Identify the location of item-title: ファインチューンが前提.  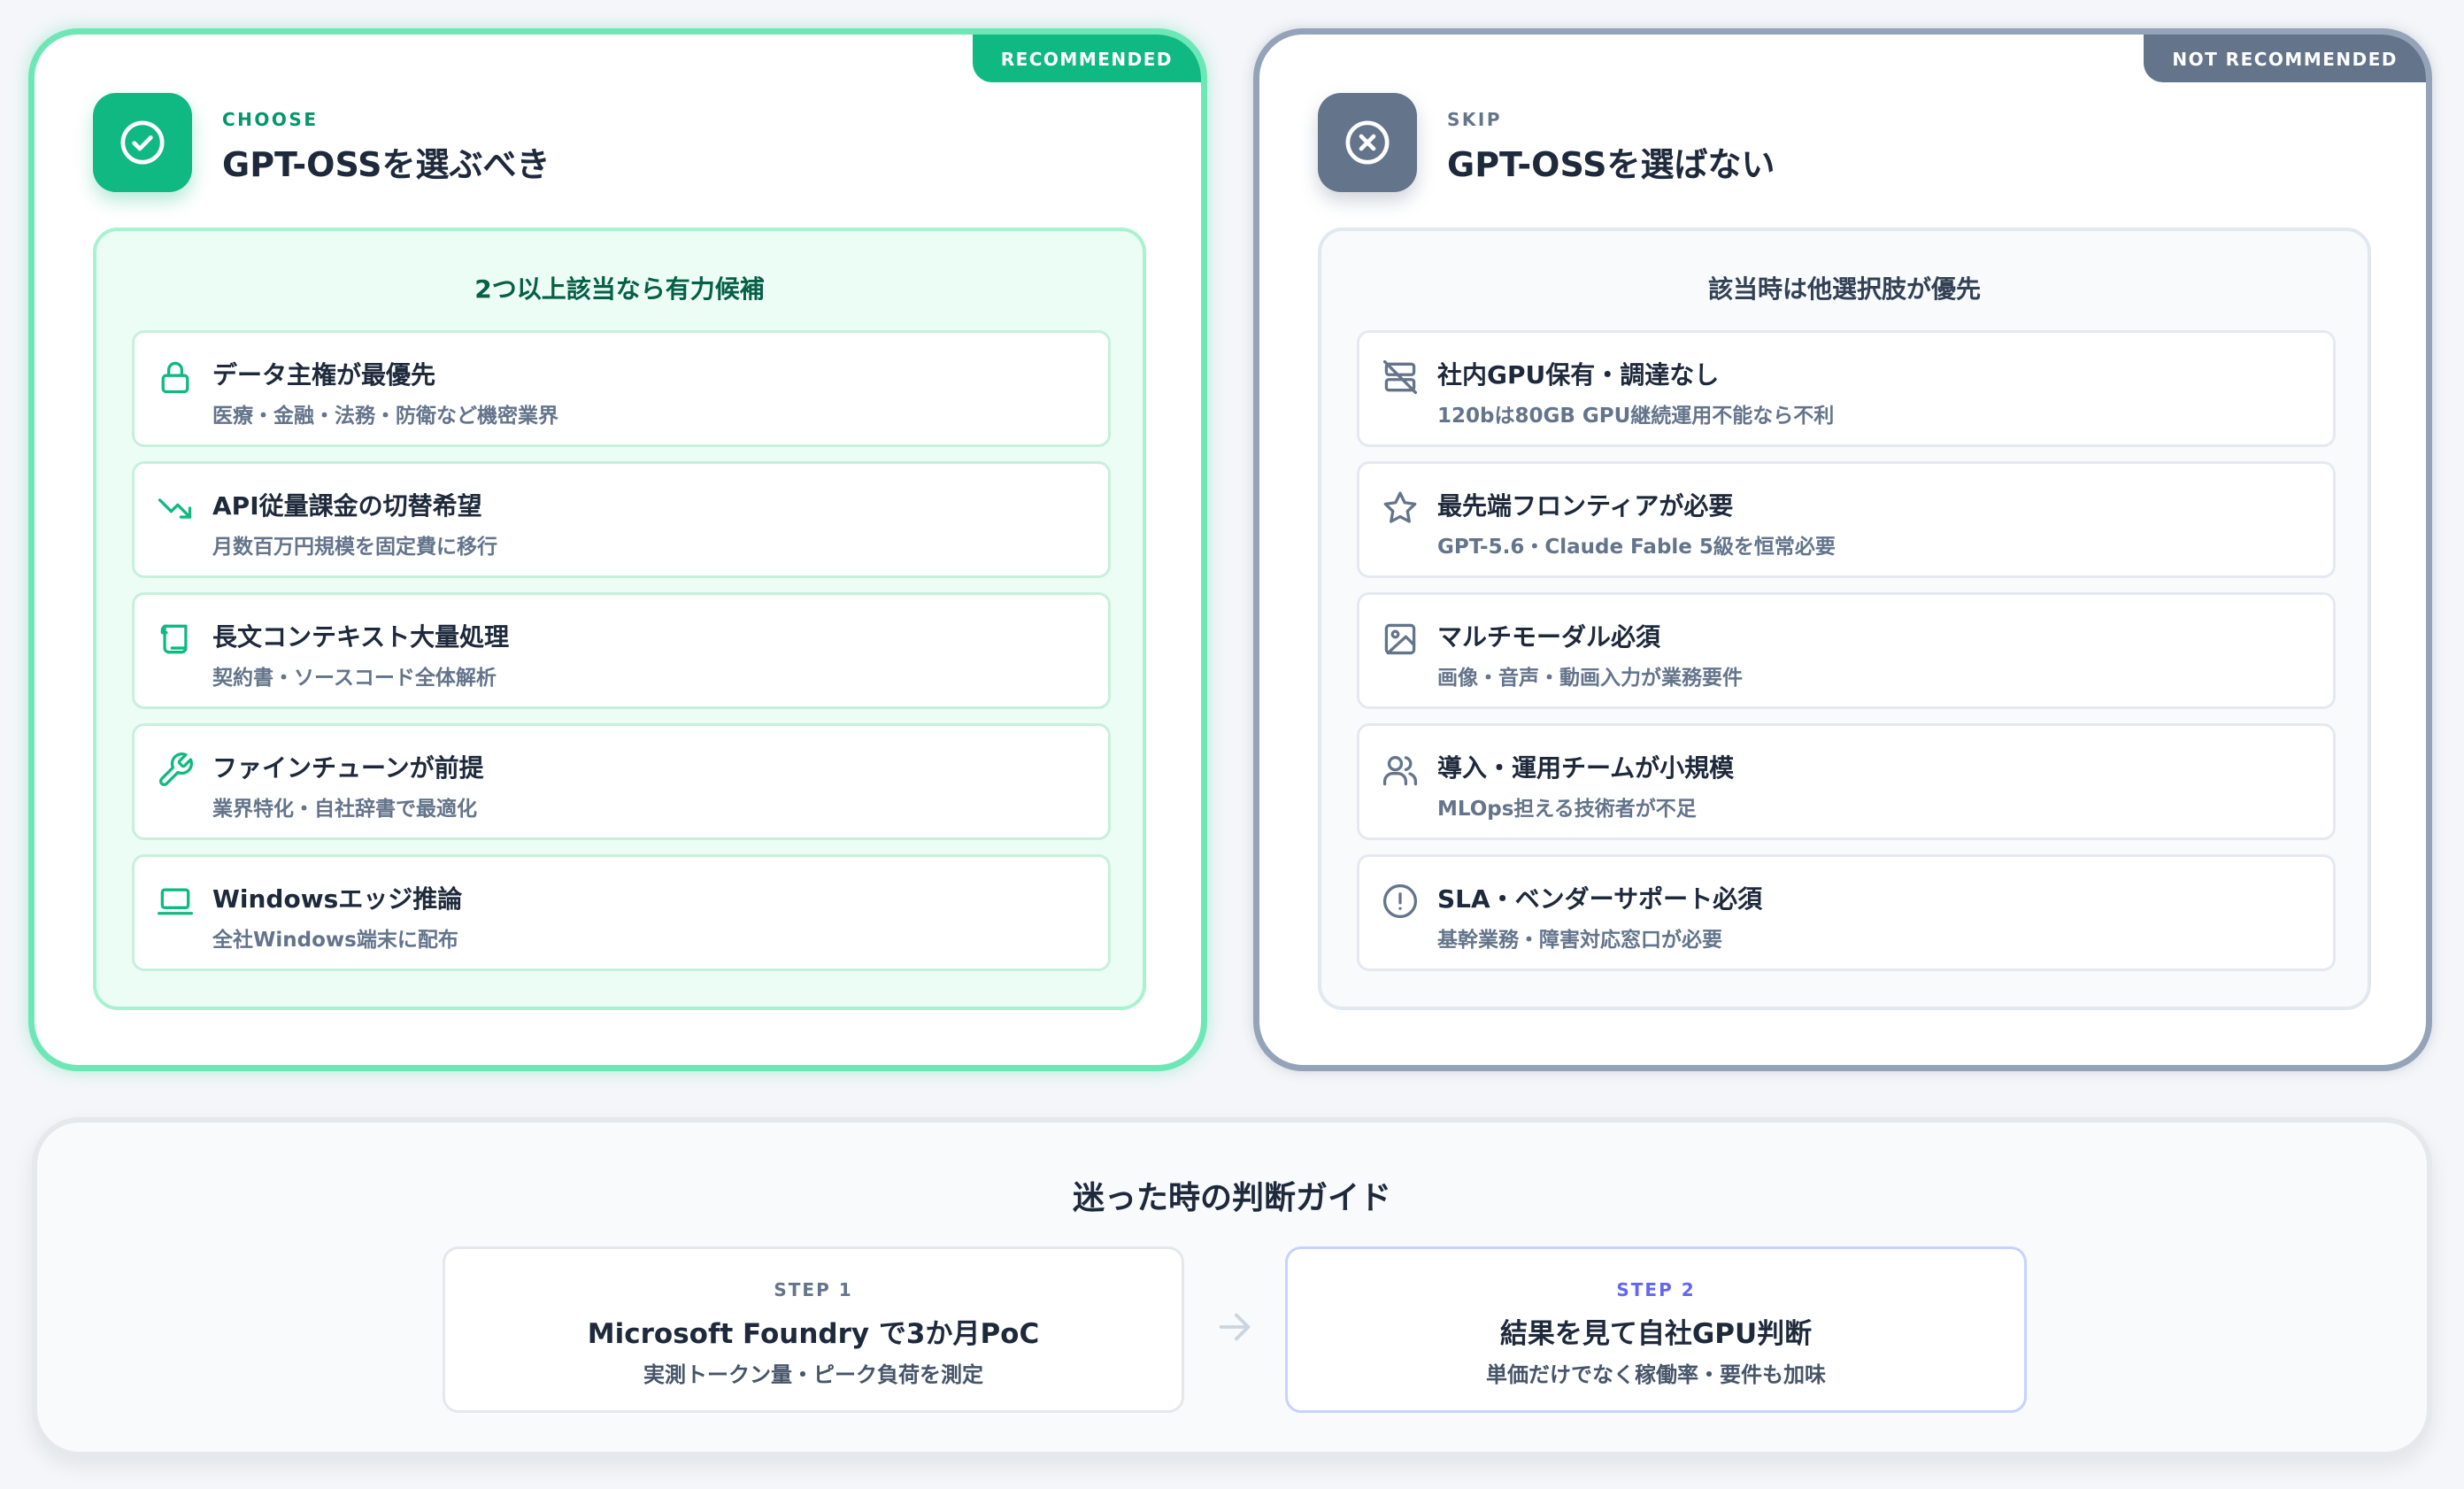
(348, 768).